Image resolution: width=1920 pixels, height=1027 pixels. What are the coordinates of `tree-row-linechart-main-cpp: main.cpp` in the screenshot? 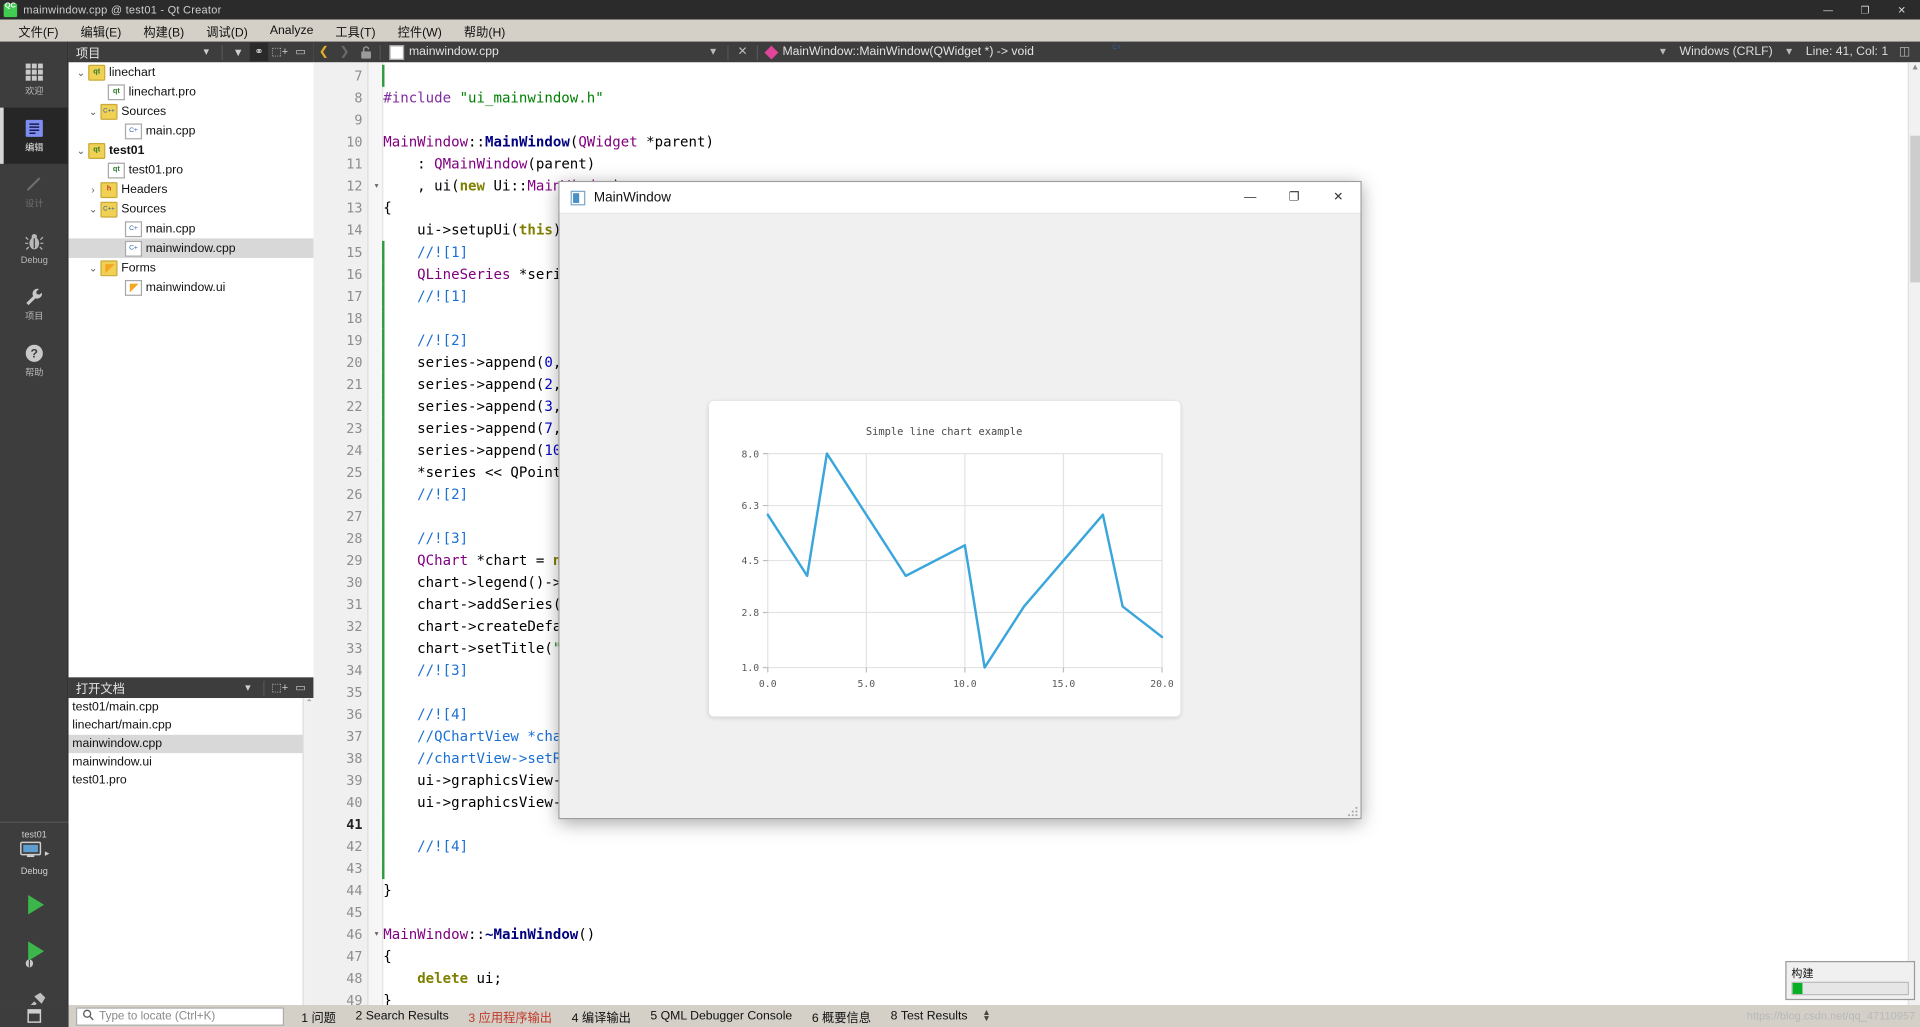 It's located at (191, 131).